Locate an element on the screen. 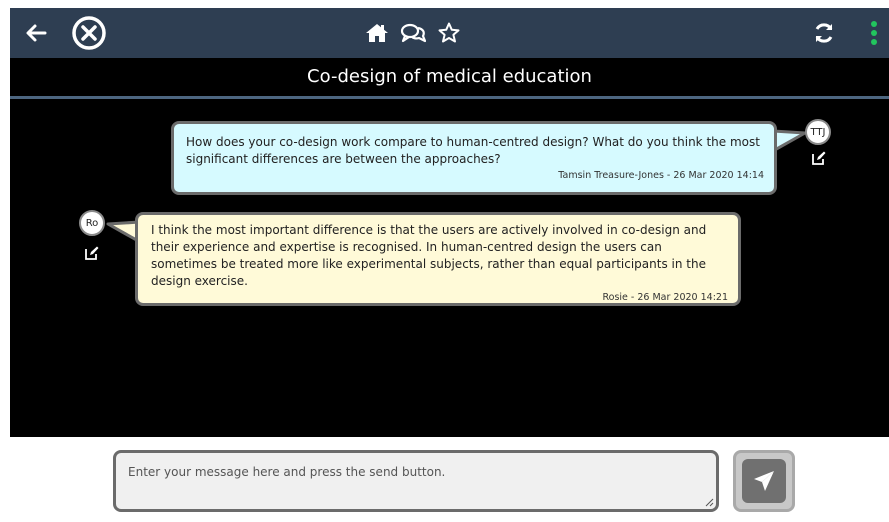  page-title-bar: Co-design of medical education is located at coordinates (449, 77).